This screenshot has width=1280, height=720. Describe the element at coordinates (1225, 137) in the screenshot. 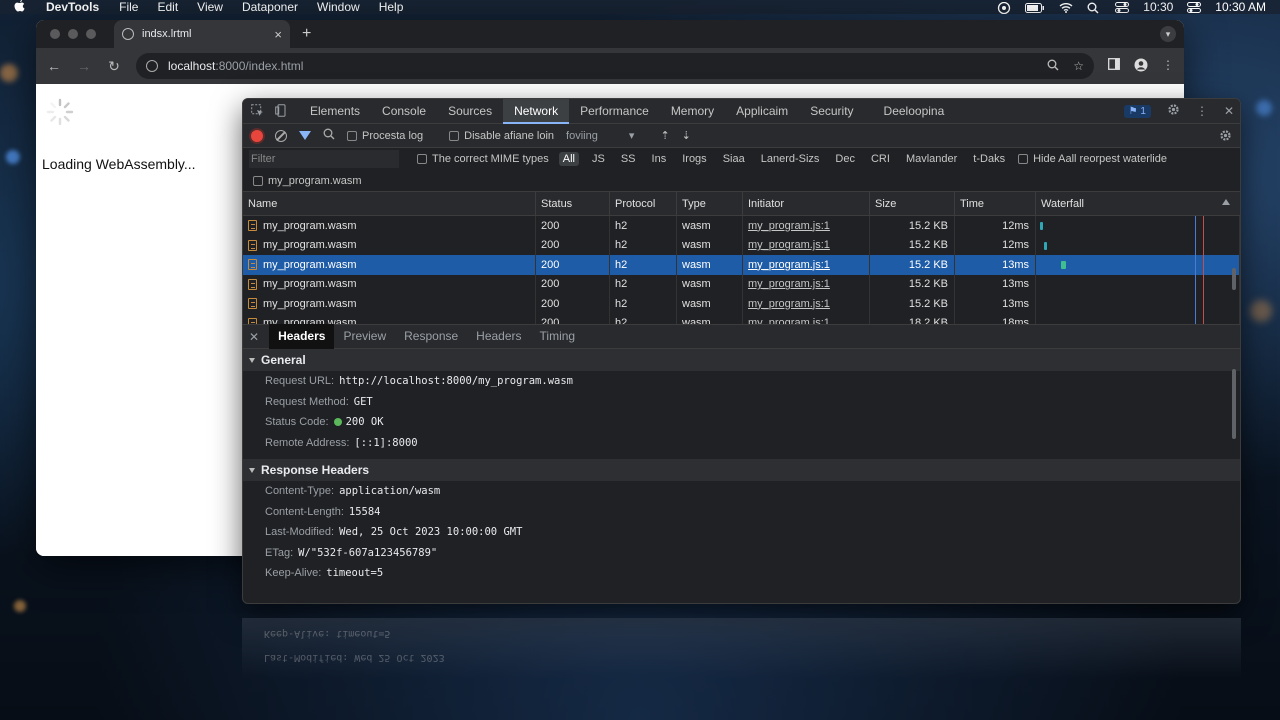

I see `network-settings-gear-icon` at that location.